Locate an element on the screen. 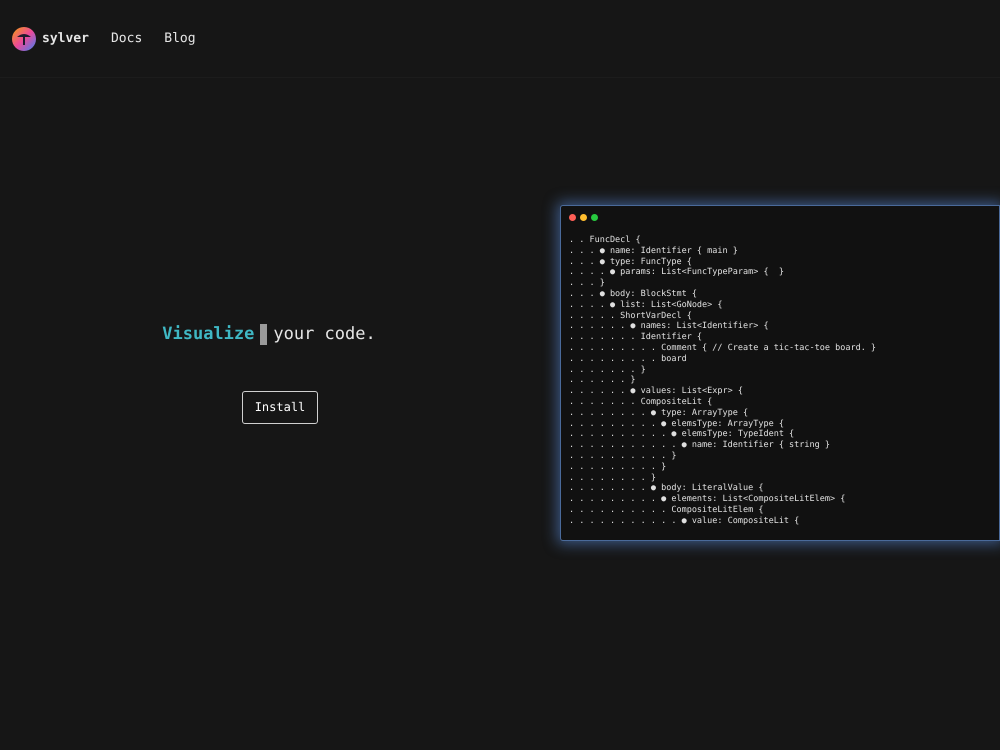  code-line: . . . . . . . . . ● elemsType: ArrayType { is located at coordinates (677, 424).